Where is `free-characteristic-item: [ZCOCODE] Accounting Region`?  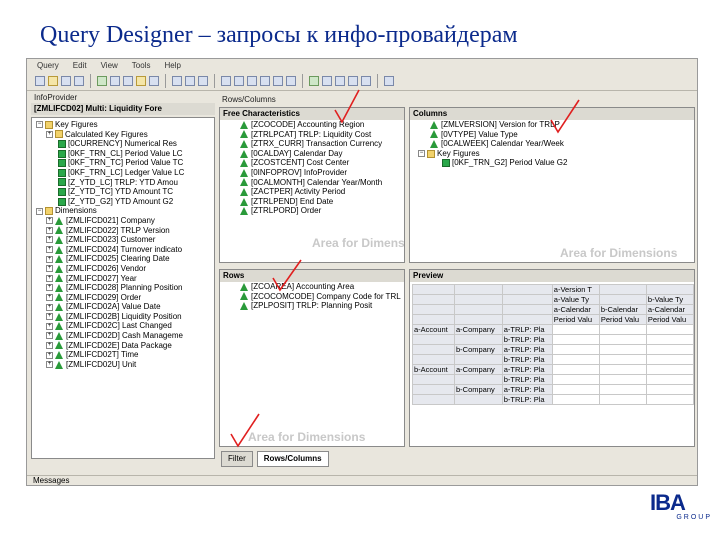 free-characteristic-item: [ZCOCODE] Accounting Region is located at coordinates (316, 125).